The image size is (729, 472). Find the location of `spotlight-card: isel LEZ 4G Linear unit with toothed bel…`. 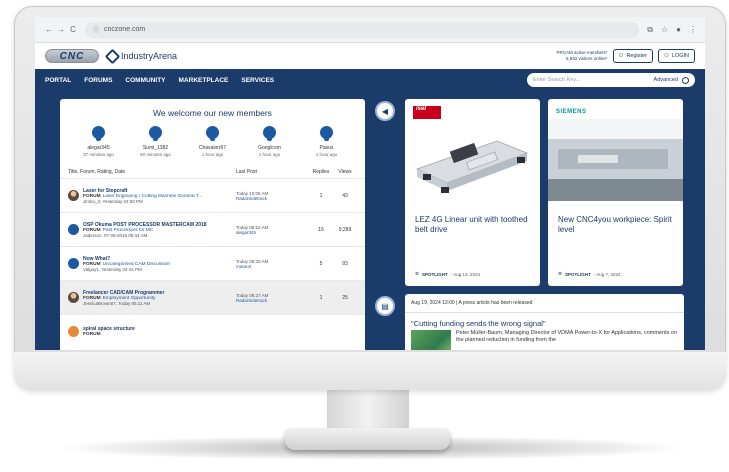

spotlight-card: isel LEZ 4G Linear unit with toothed bel… is located at coordinates (472, 192).